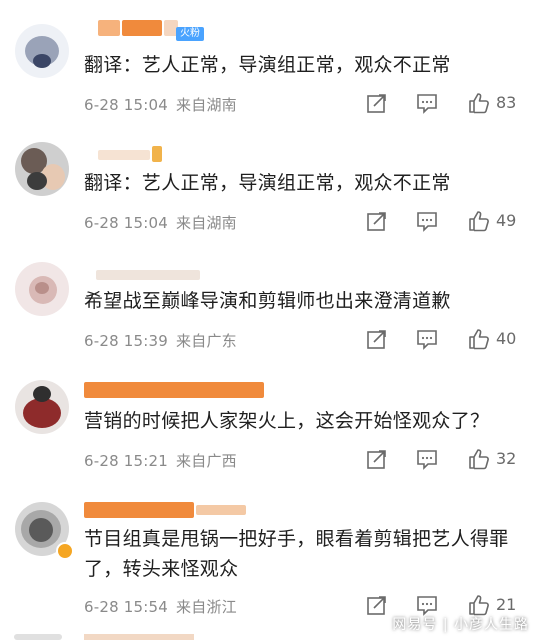  I want to click on like-count: 21, so click(506, 604).